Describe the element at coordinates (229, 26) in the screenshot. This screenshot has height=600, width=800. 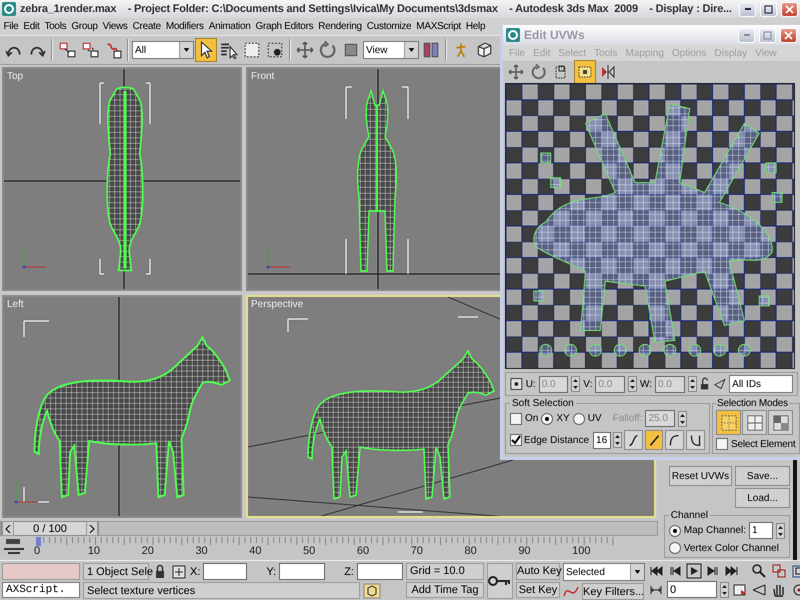
I see `menu-item: Animation` at that location.